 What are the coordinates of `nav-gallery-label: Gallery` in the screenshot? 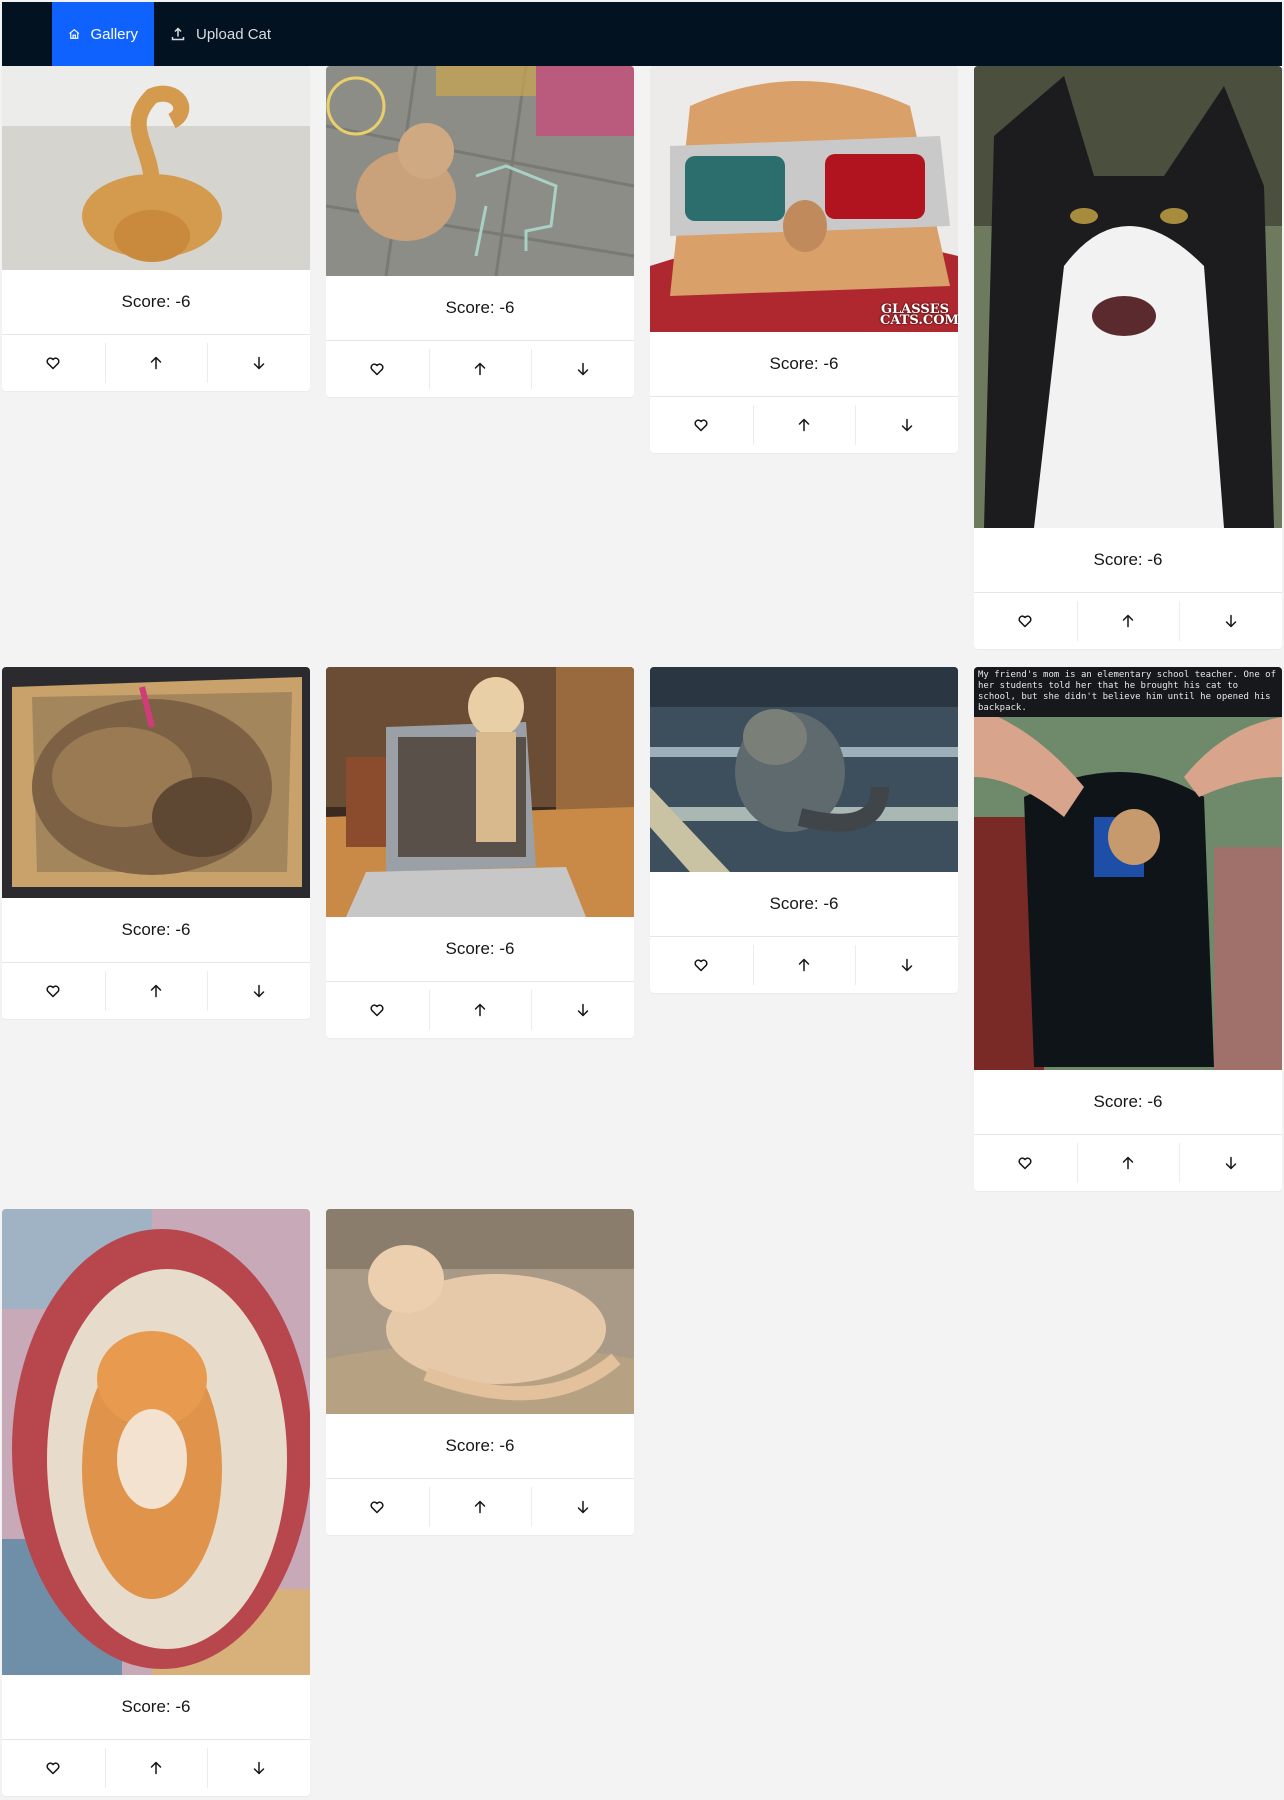 It's located at (114, 34).